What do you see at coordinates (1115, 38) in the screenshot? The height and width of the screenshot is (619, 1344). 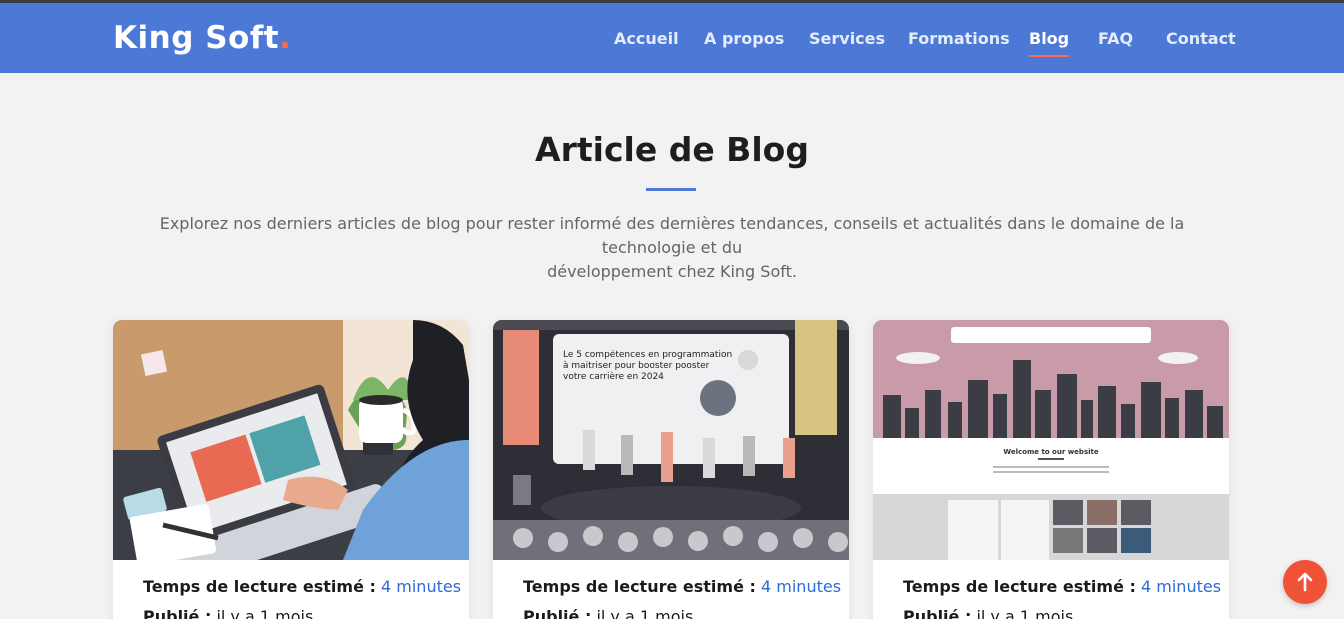 I see `nav-faq: FAQ` at bounding box center [1115, 38].